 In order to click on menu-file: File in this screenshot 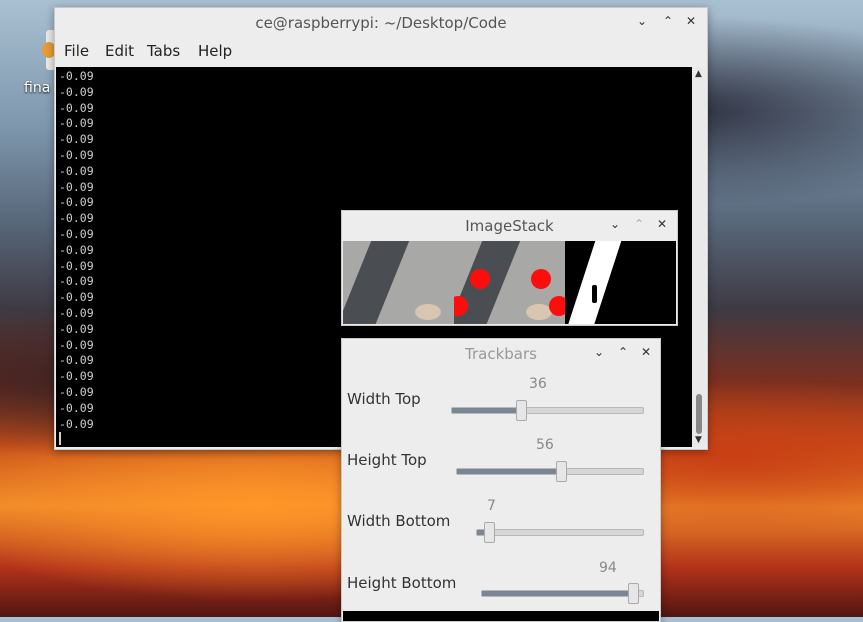, I will do `click(76, 51)`.